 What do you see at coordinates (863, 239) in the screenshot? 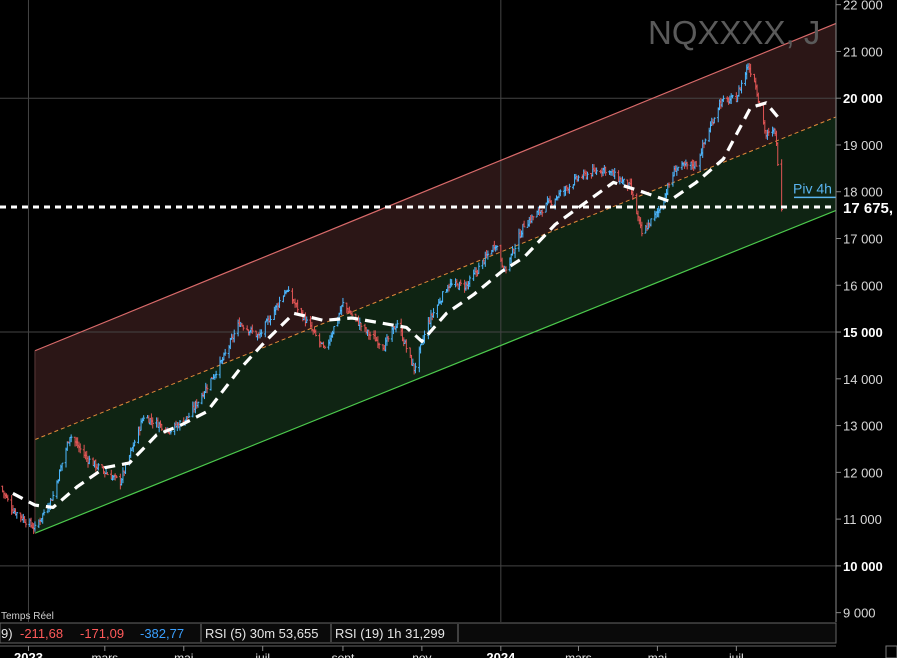
I see `price-tick-label: 17 000` at bounding box center [863, 239].